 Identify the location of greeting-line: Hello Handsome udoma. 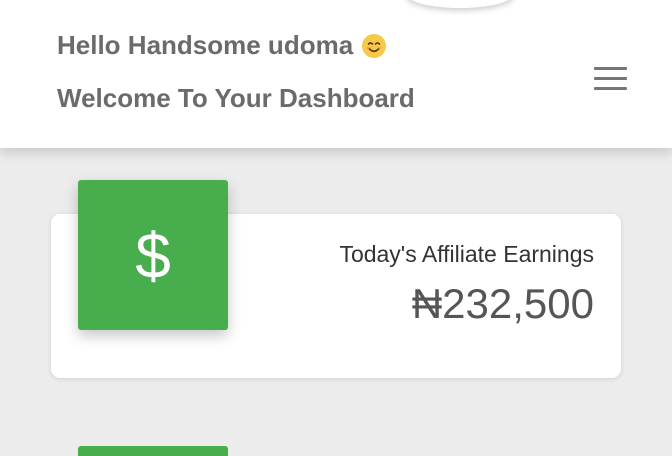
(222, 45).